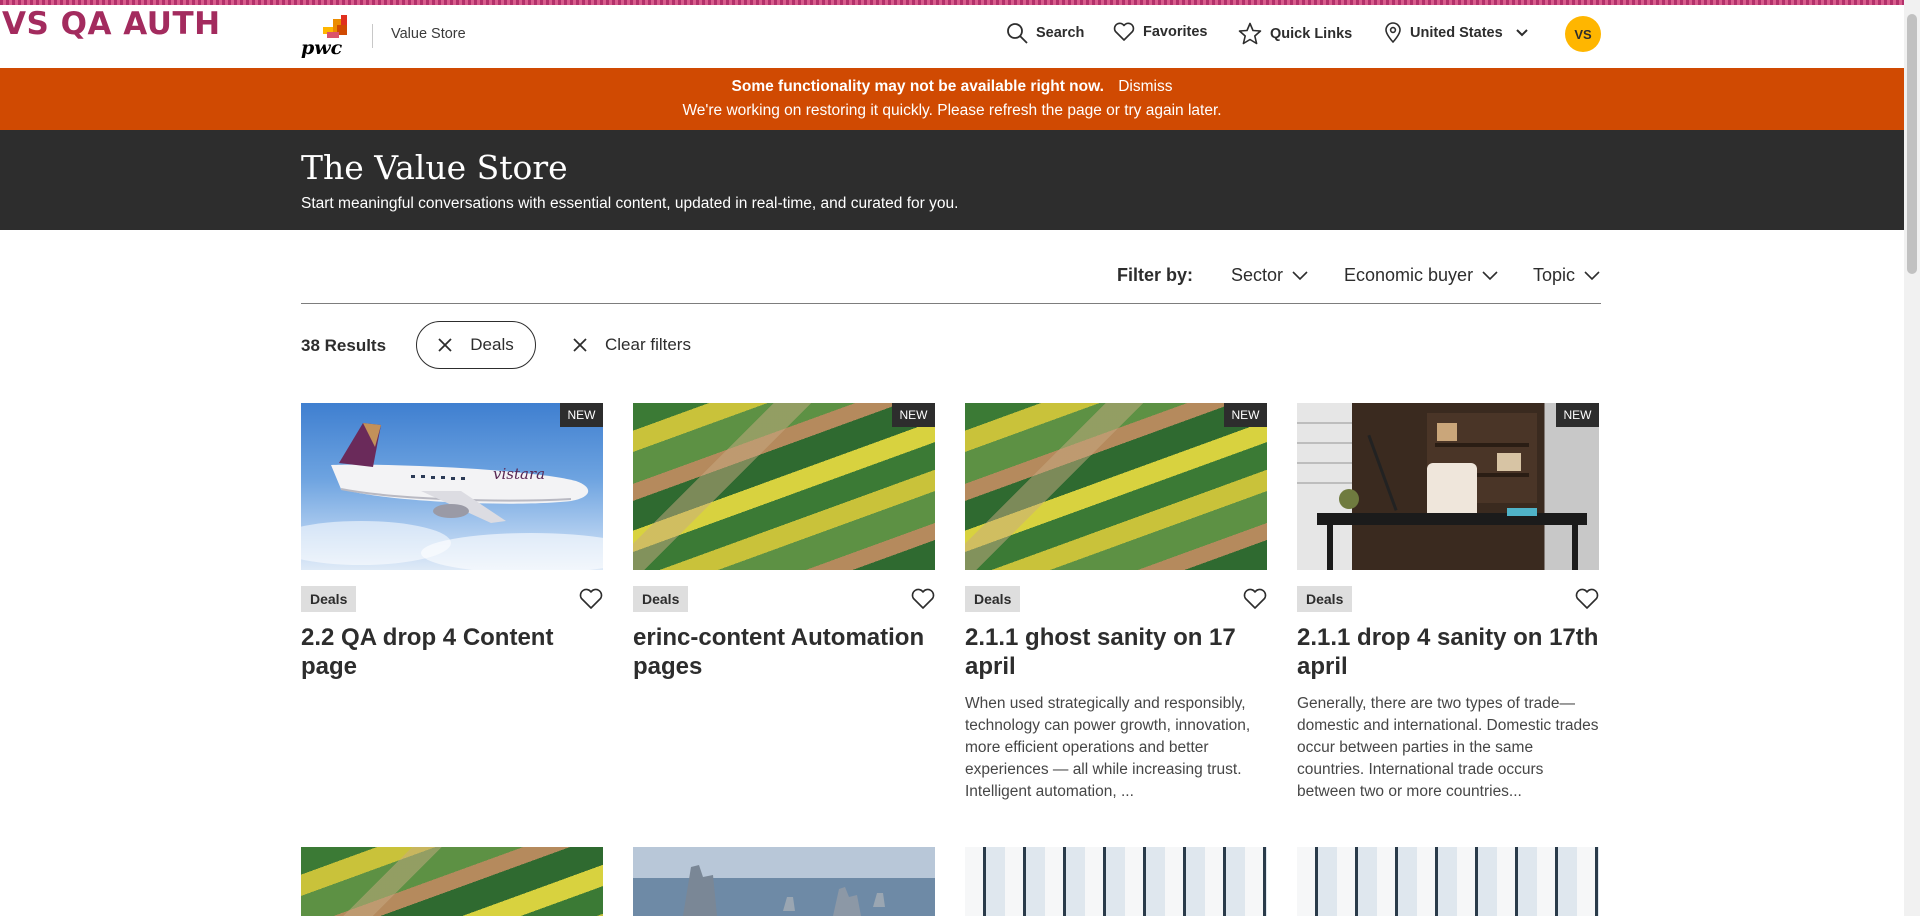 Image resolution: width=1920 pixels, height=916 pixels. I want to click on filter-label: Filter by:, so click(1155, 275).